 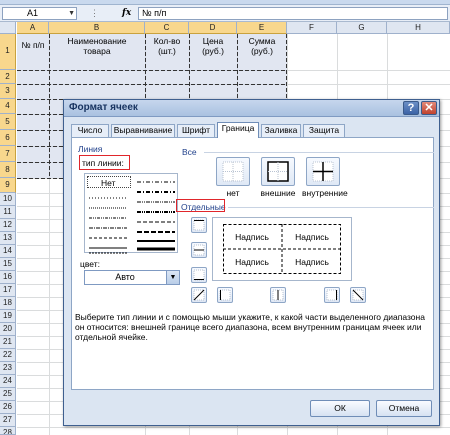 I want to click on row-header-27: 27, so click(x=8, y=420).